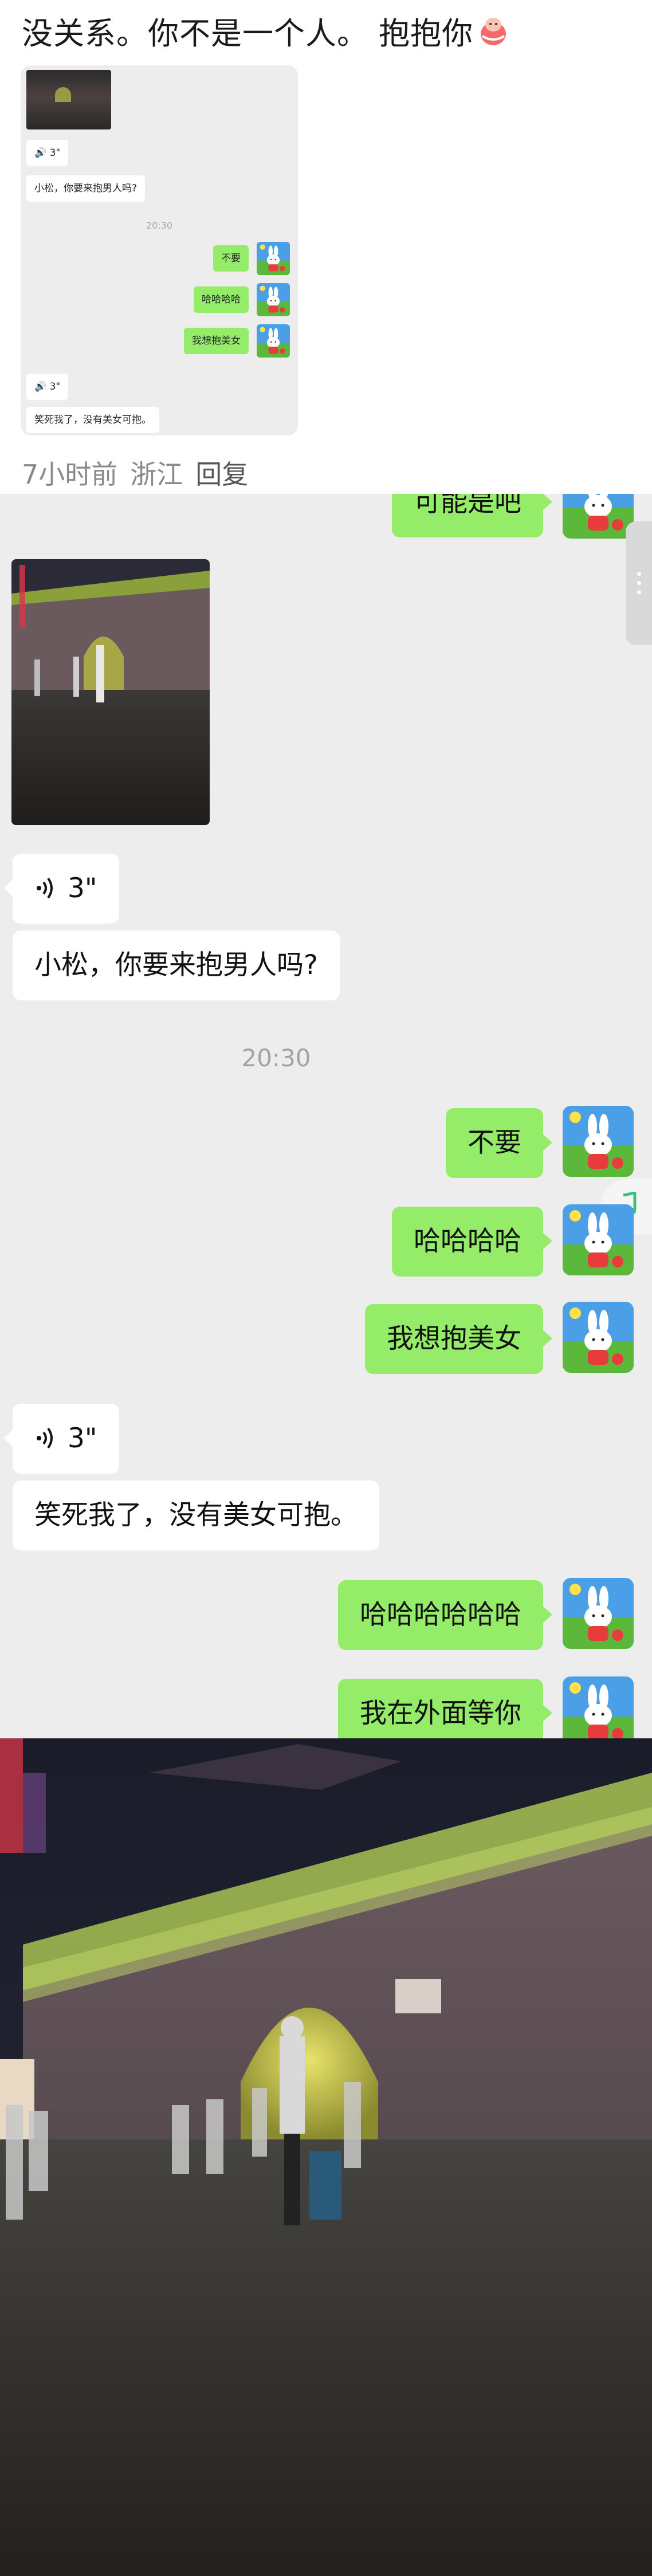 The image size is (652, 2576). What do you see at coordinates (231, 258) in the screenshot?
I see `thumbnail-out-bubble-1: 不要` at bounding box center [231, 258].